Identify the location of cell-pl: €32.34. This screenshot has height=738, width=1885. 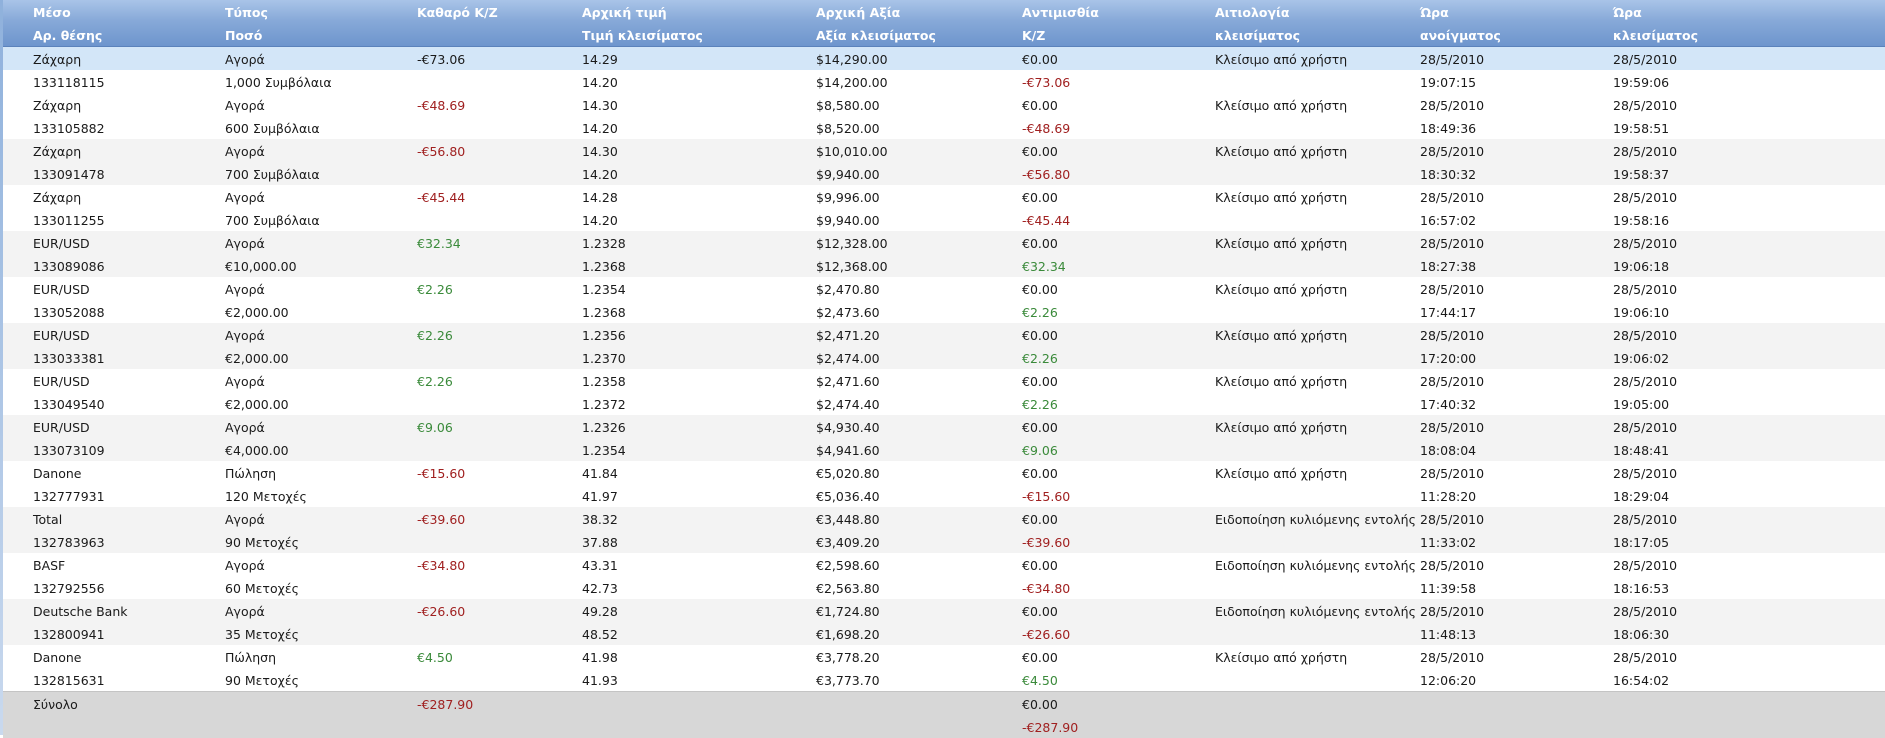
(1044, 266).